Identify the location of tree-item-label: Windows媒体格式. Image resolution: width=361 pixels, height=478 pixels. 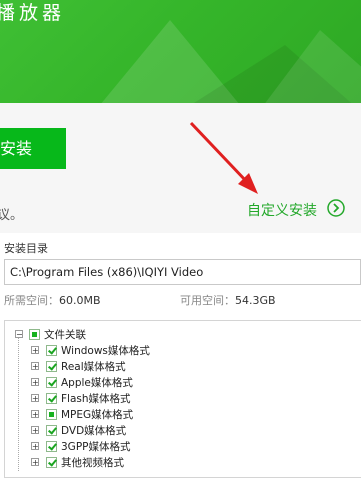
(105, 351).